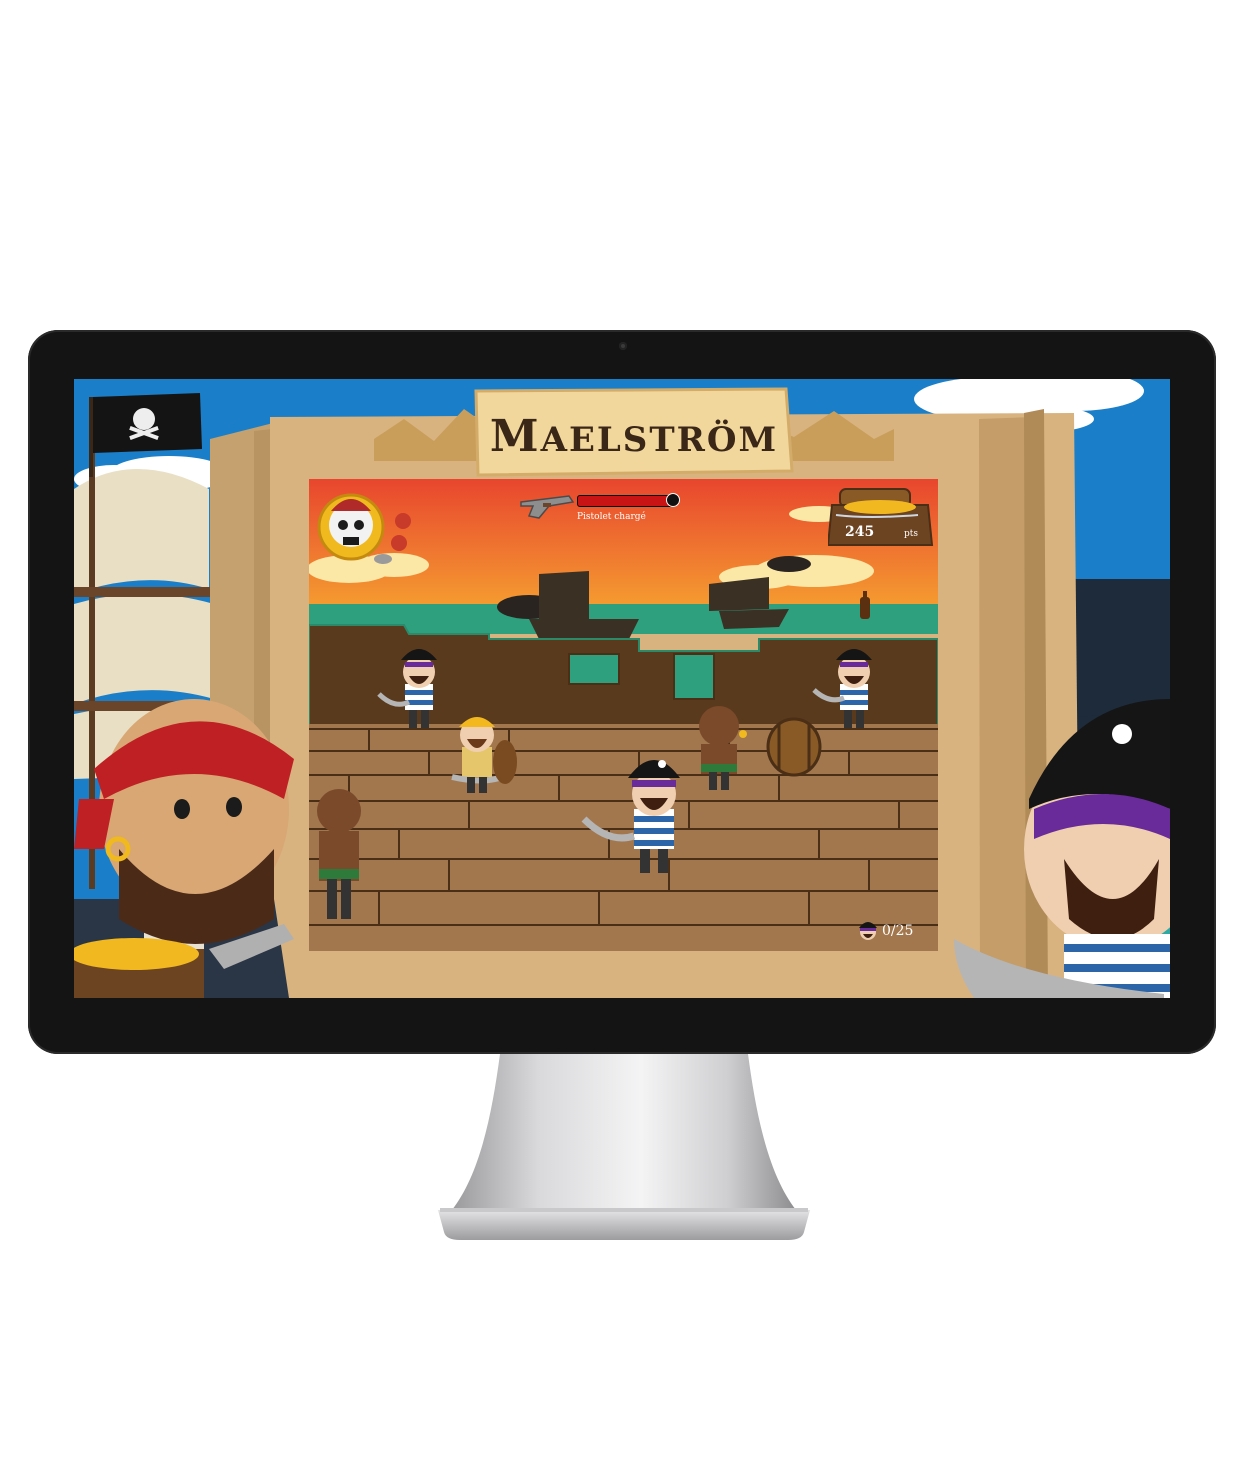 This screenshot has width=1242, height=1480. I want to click on reload-bar, so click(627, 501).